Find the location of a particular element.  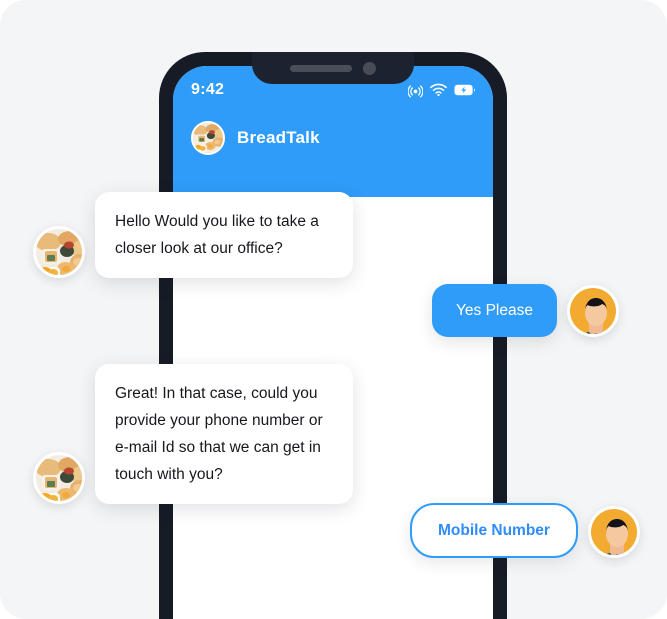

status-bar-icons is located at coordinates (441, 90).